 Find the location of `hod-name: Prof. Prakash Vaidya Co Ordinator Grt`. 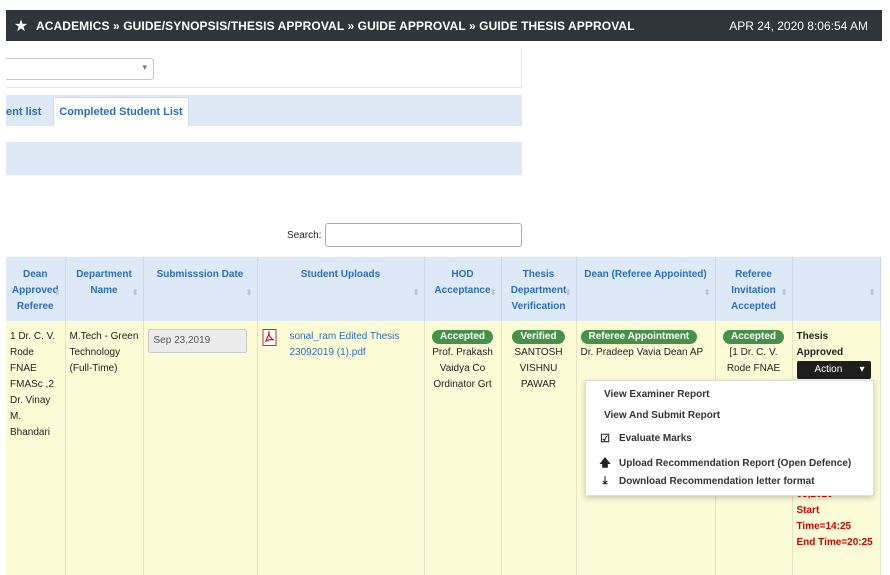

hod-name: Prof. Prakash Vaidya Co Ordinator Grt is located at coordinates (462, 368).